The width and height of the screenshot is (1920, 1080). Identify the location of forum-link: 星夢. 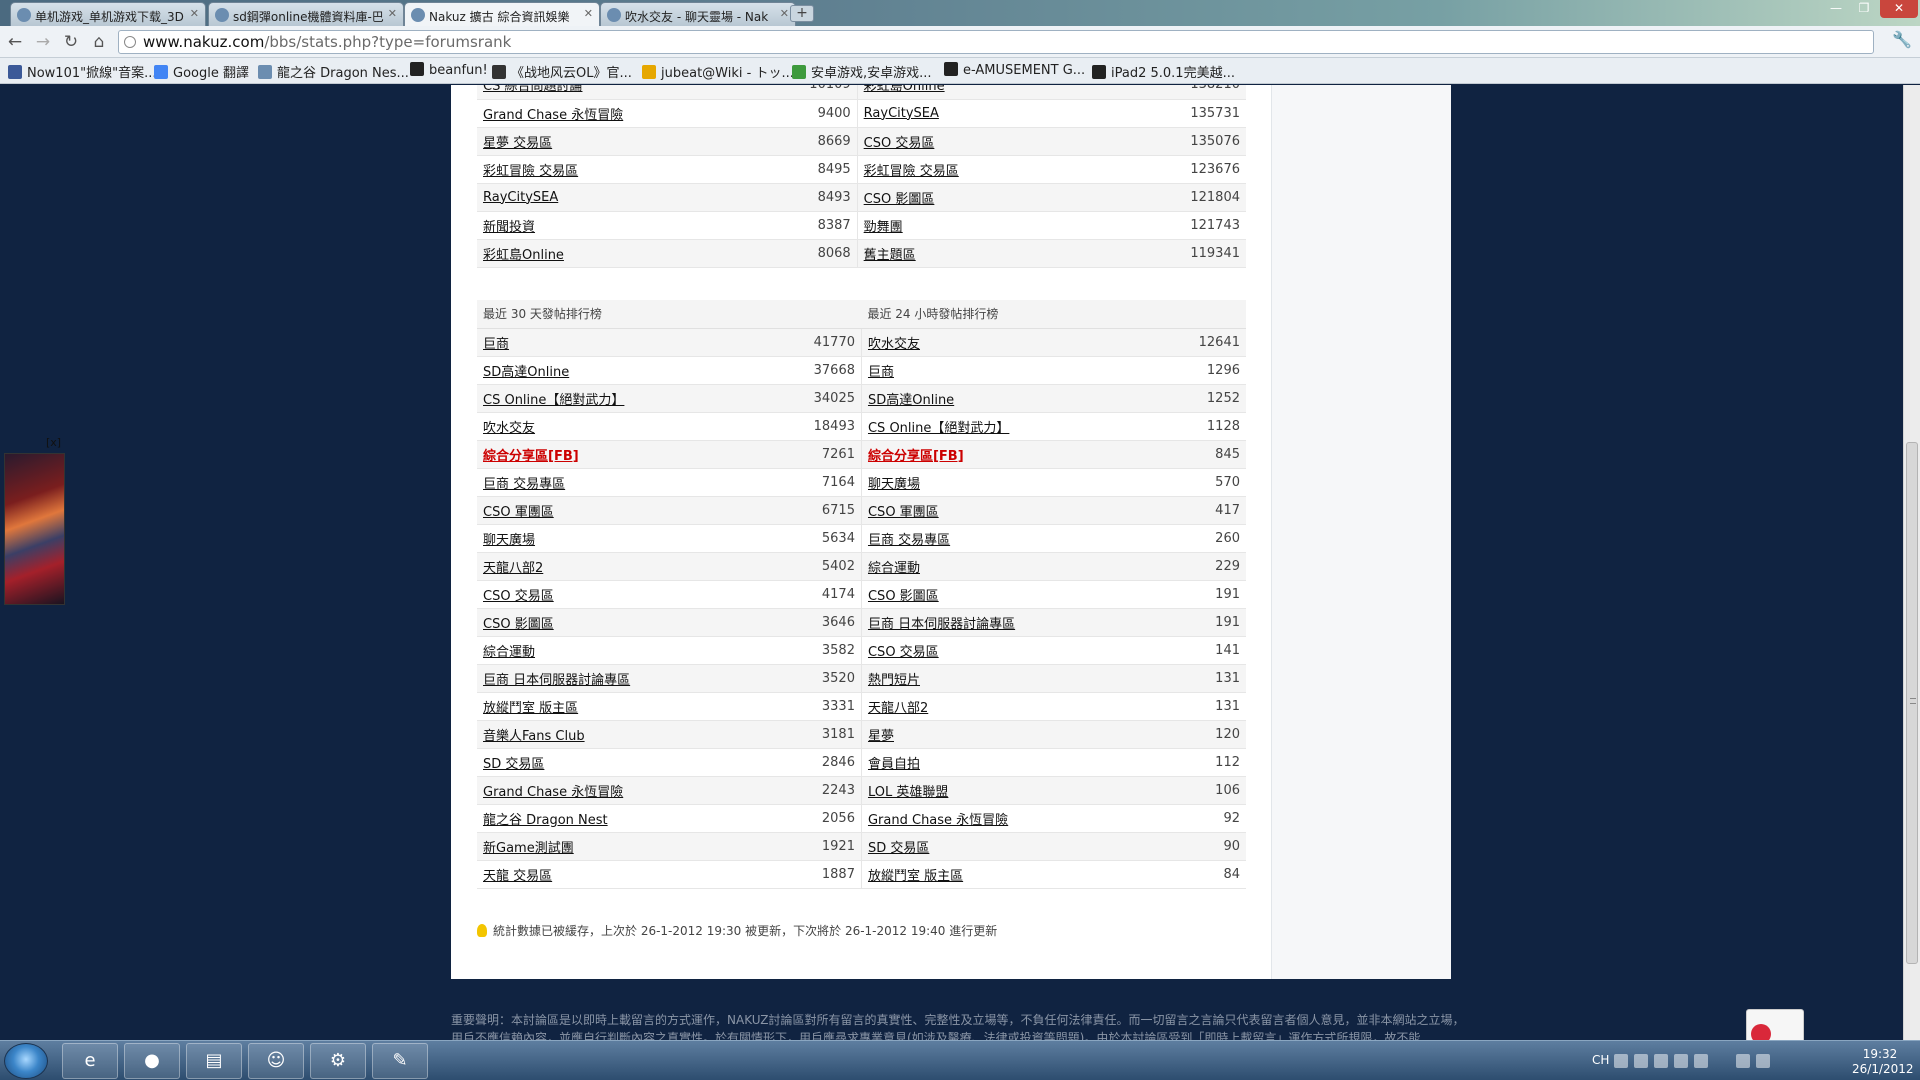
(881, 736).